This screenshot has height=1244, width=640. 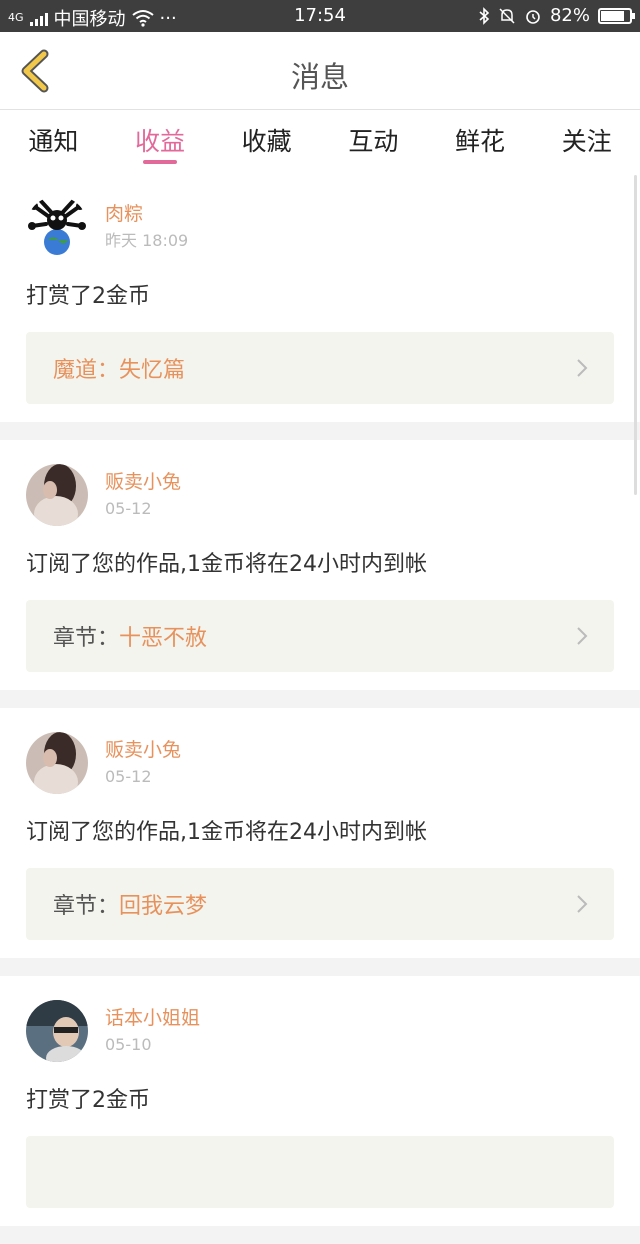 I want to click on tab-earnings: 收益, so click(x=160, y=141).